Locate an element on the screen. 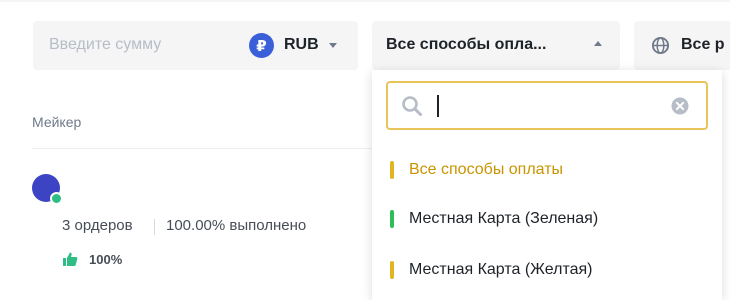  maker-column-header: Мейкер is located at coordinates (57, 122).